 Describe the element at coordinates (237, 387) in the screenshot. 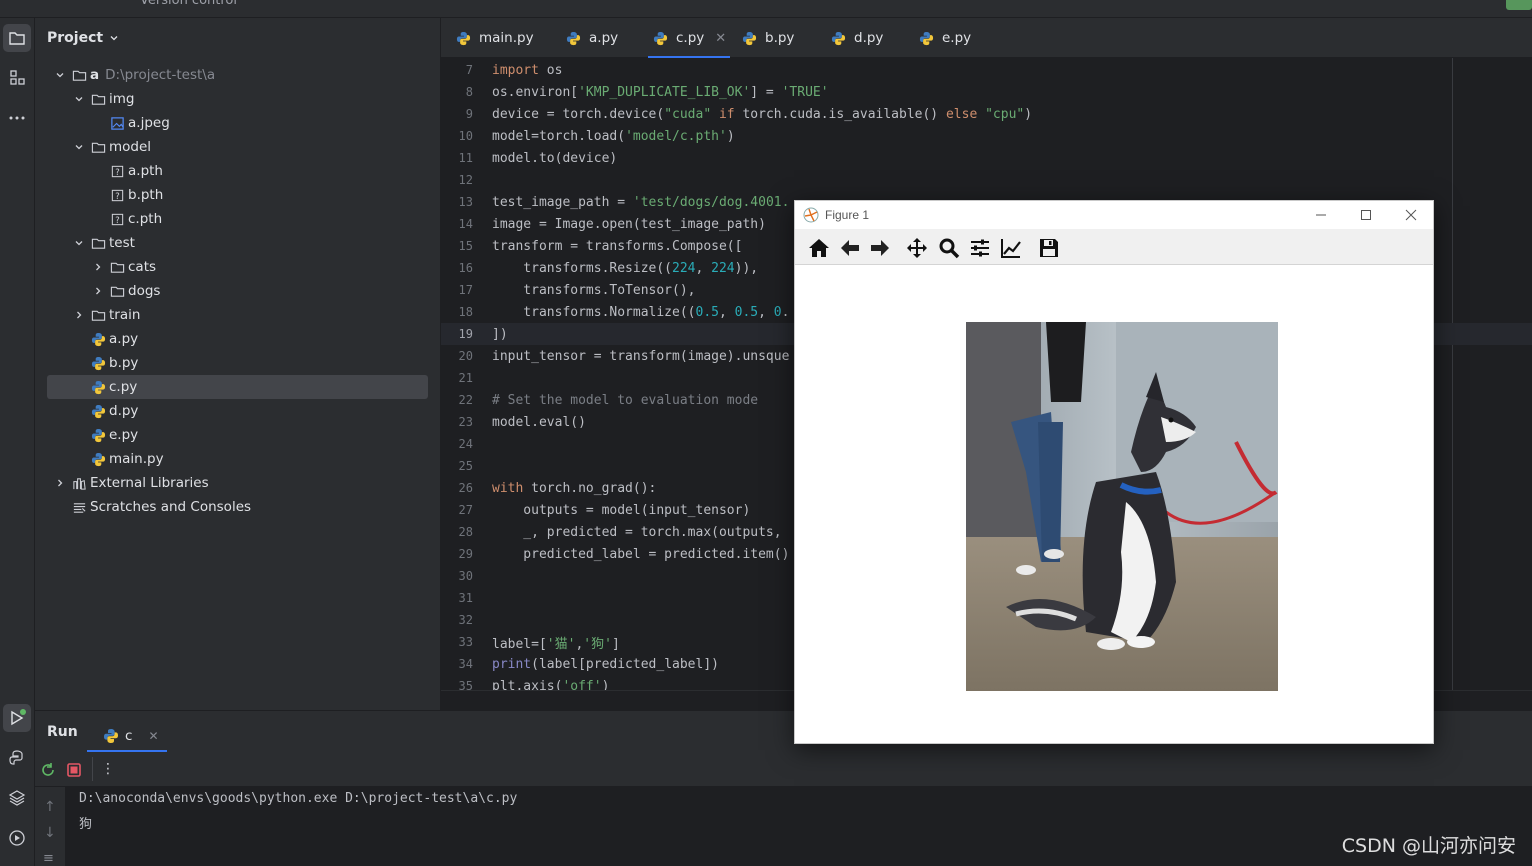

I see `tree-item-c-py: c.py` at that location.